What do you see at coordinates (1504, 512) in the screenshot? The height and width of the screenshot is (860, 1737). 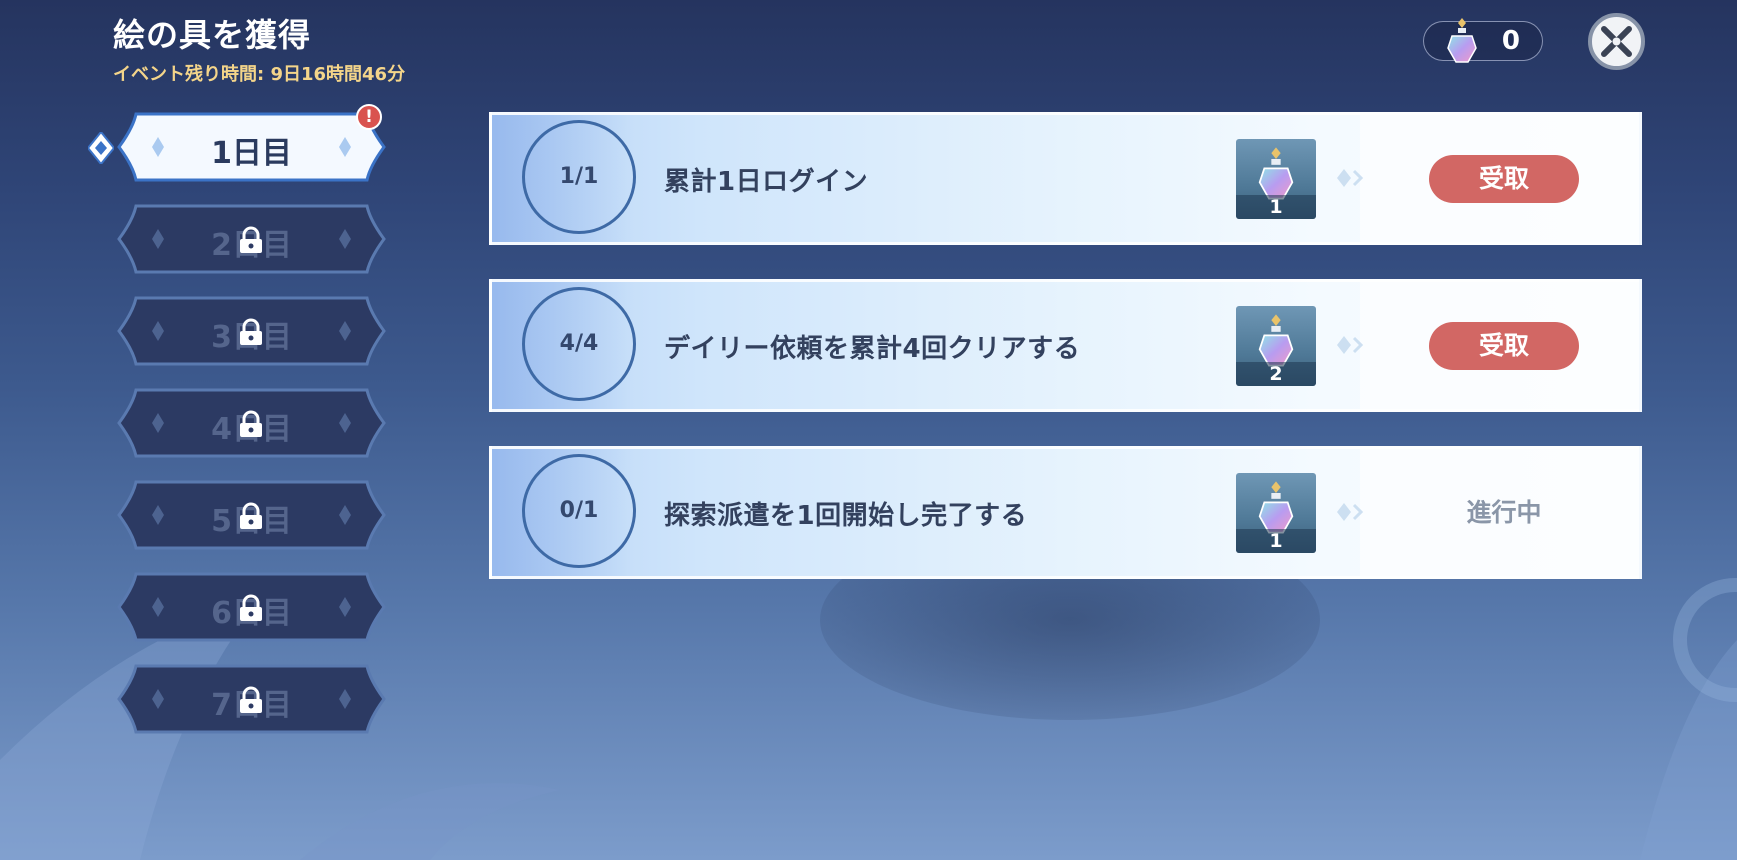 I see `quest-status: 進行中` at bounding box center [1504, 512].